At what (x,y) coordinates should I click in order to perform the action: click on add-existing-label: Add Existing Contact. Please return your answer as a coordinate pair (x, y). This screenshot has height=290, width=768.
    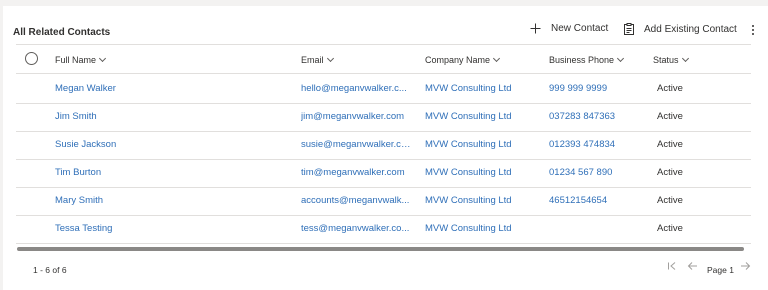
    Looking at the image, I should click on (690, 29).